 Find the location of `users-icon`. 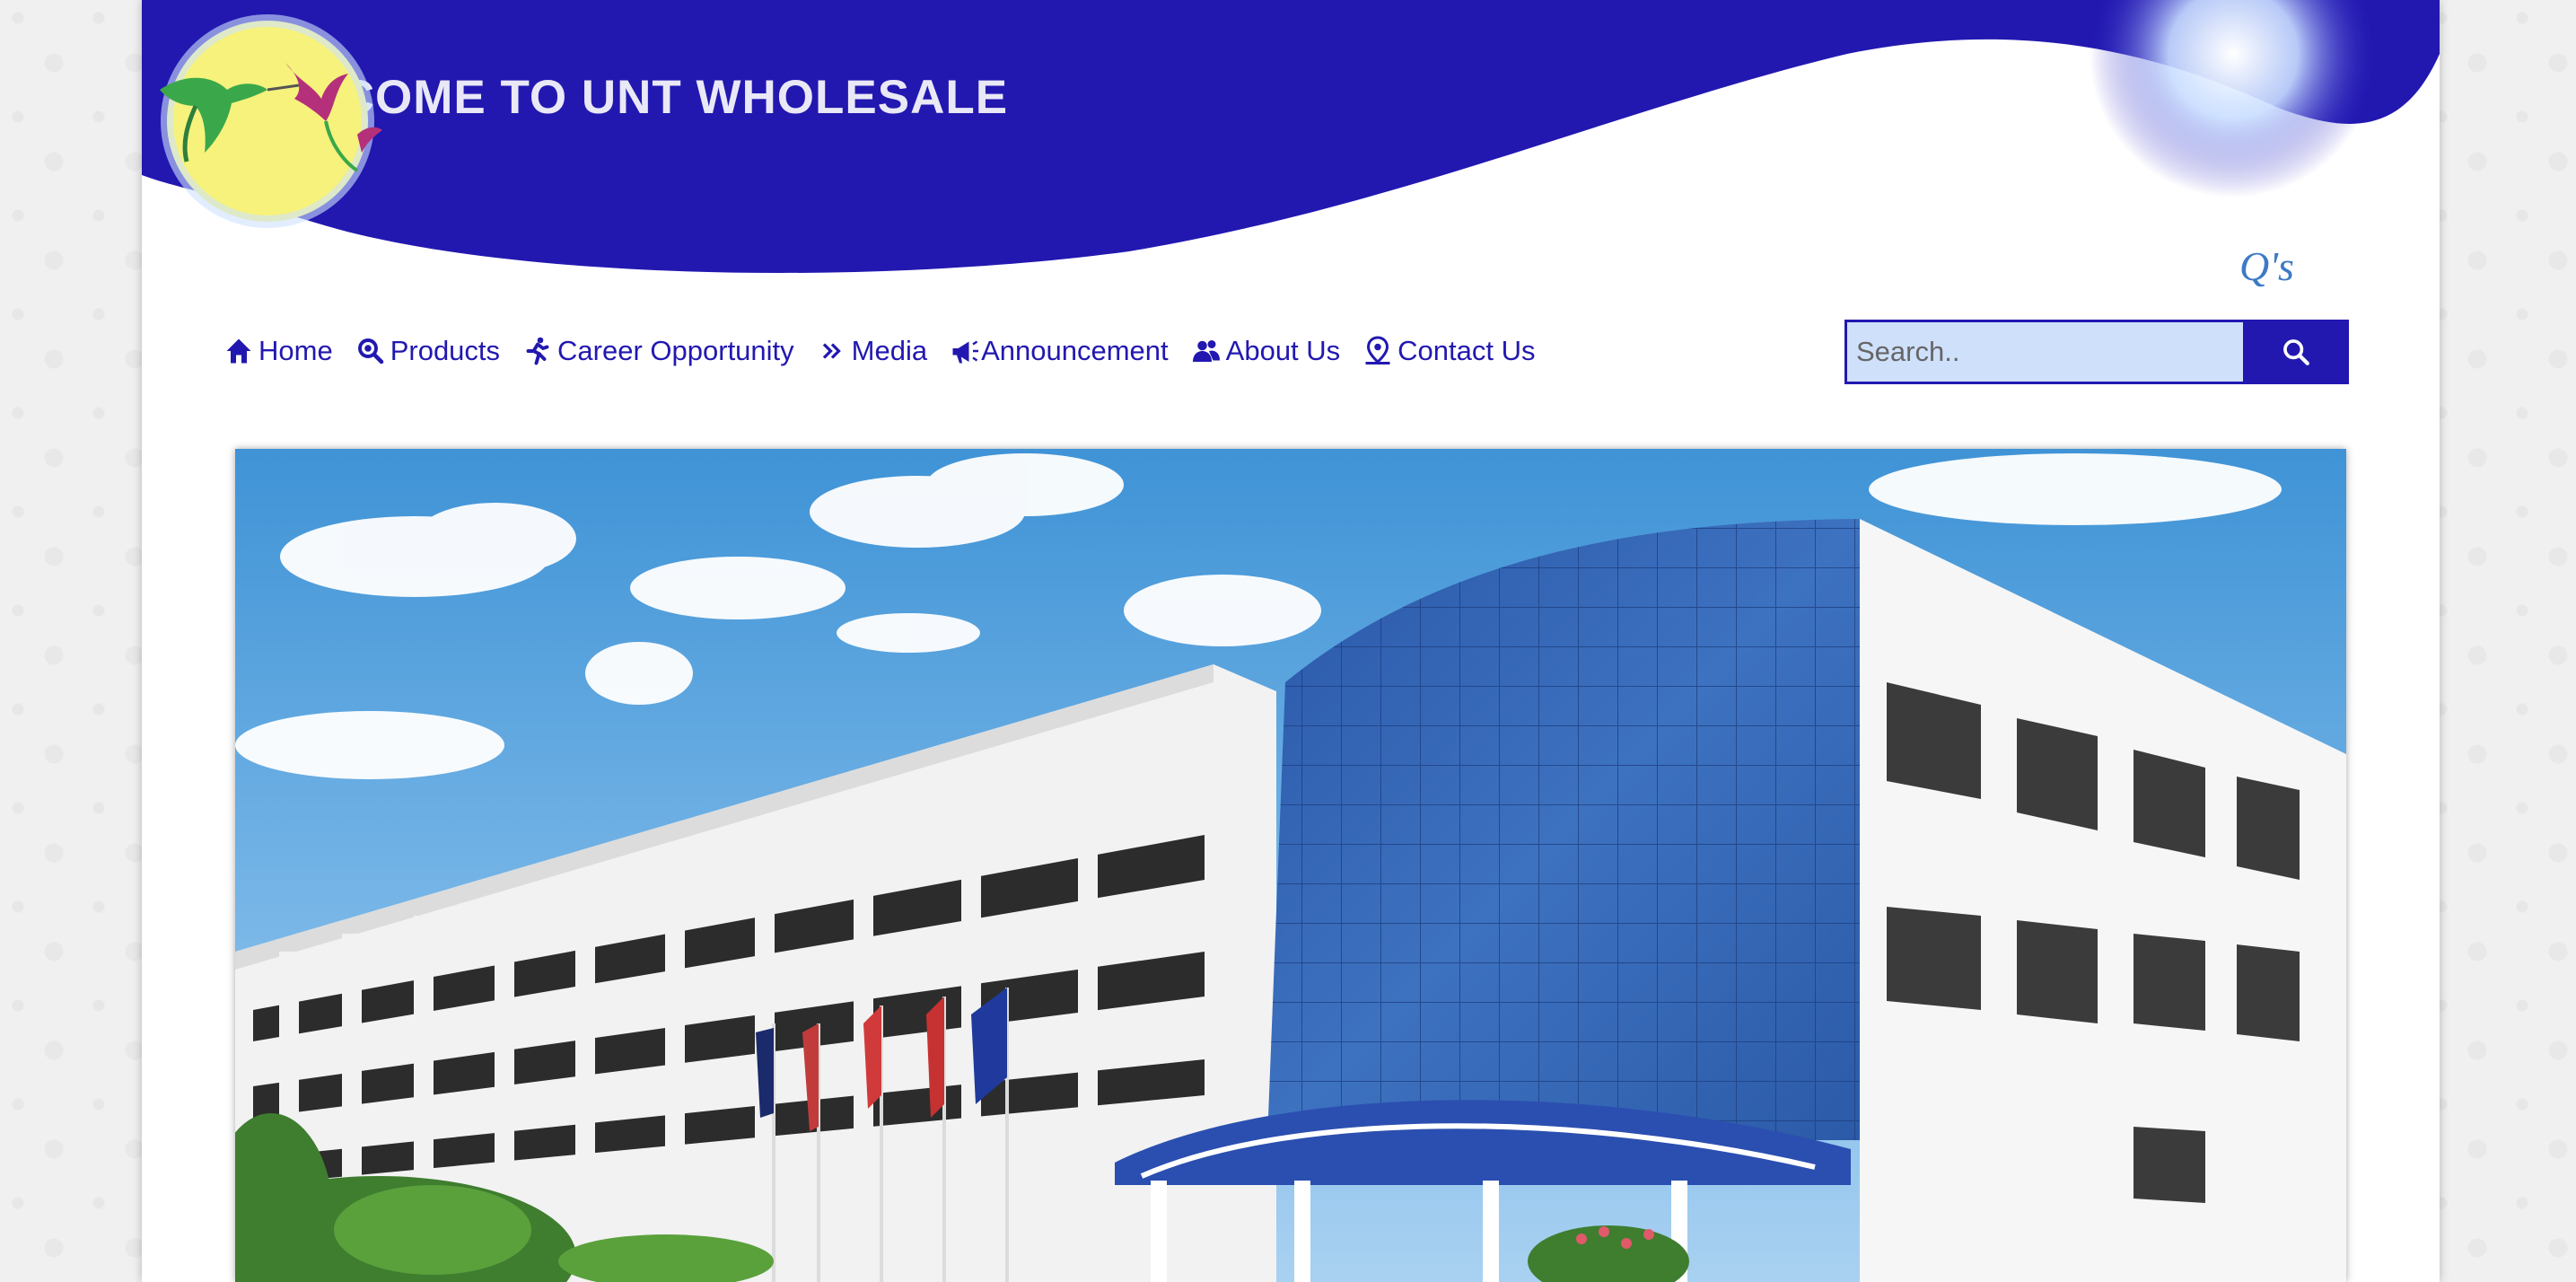

users-icon is located at coordinates (1206, 351).